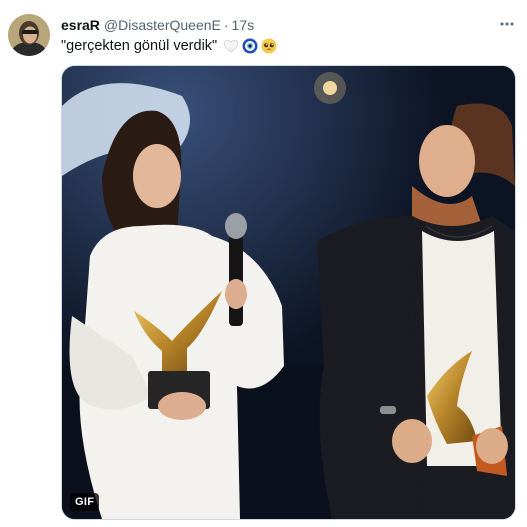 This screenshot has width=527, height=527. Describe the element at coordinates (85, 502) in the screenshot. I see `gif-badge: GIF` at that location.